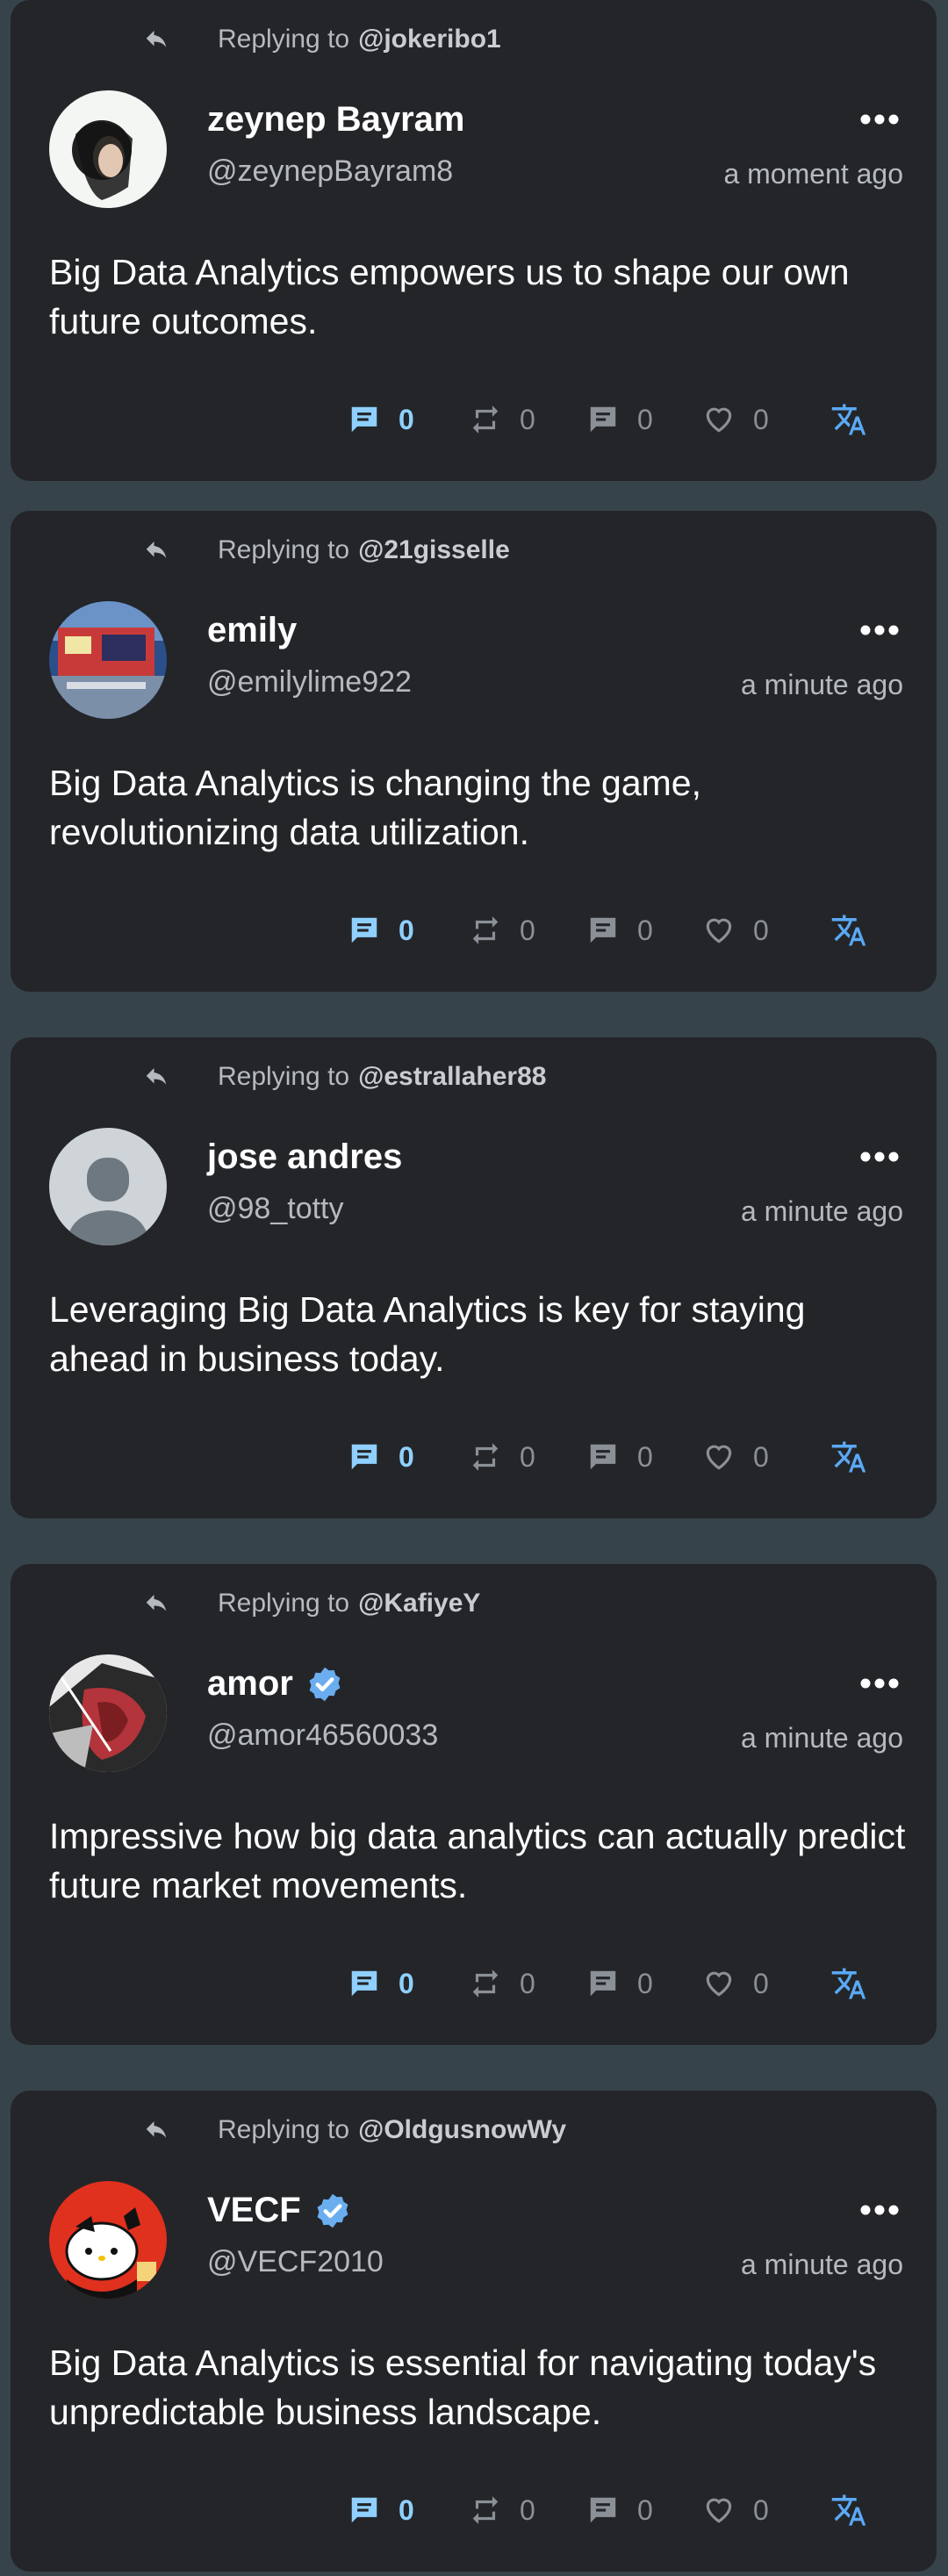 The height and width of the screenshot is (2576, 948). I want to click on replying-to-handle: @estrallaher88, so click(452, 1077).